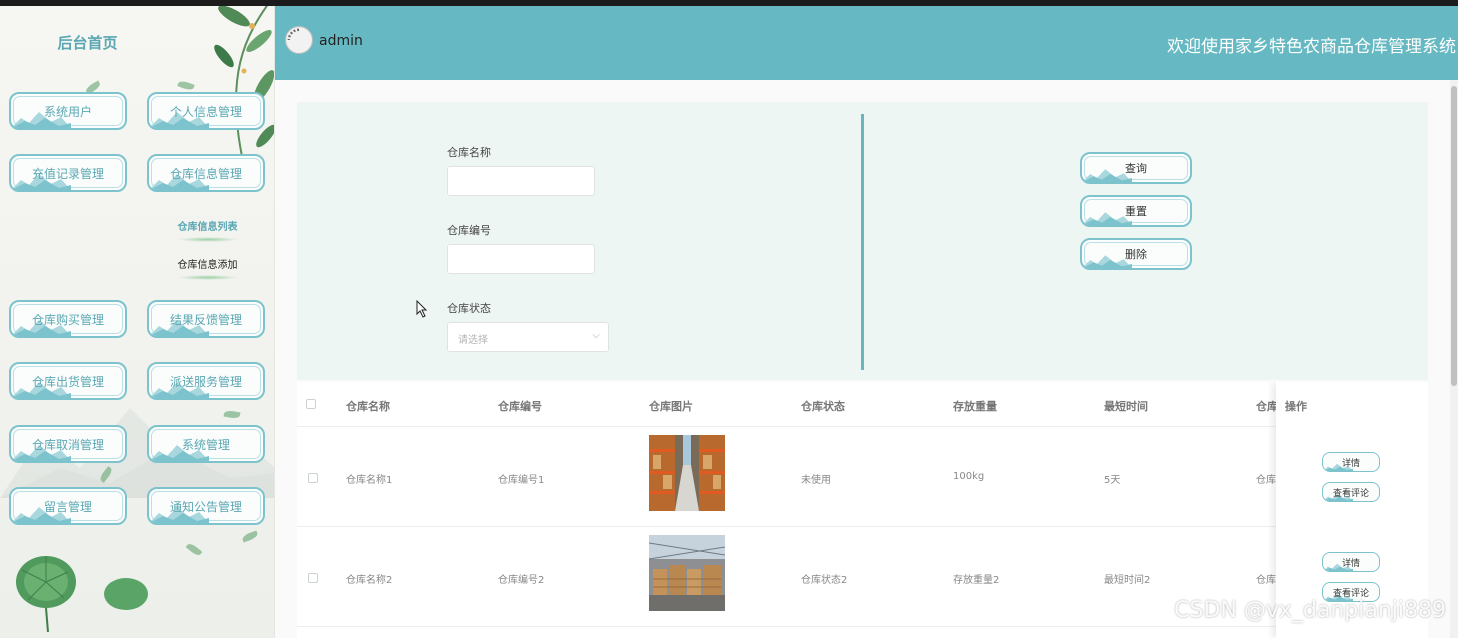 The image size is (1458, 638). I want to click on warehouse-code-cell: 仓库编号1, so click(521, 480).